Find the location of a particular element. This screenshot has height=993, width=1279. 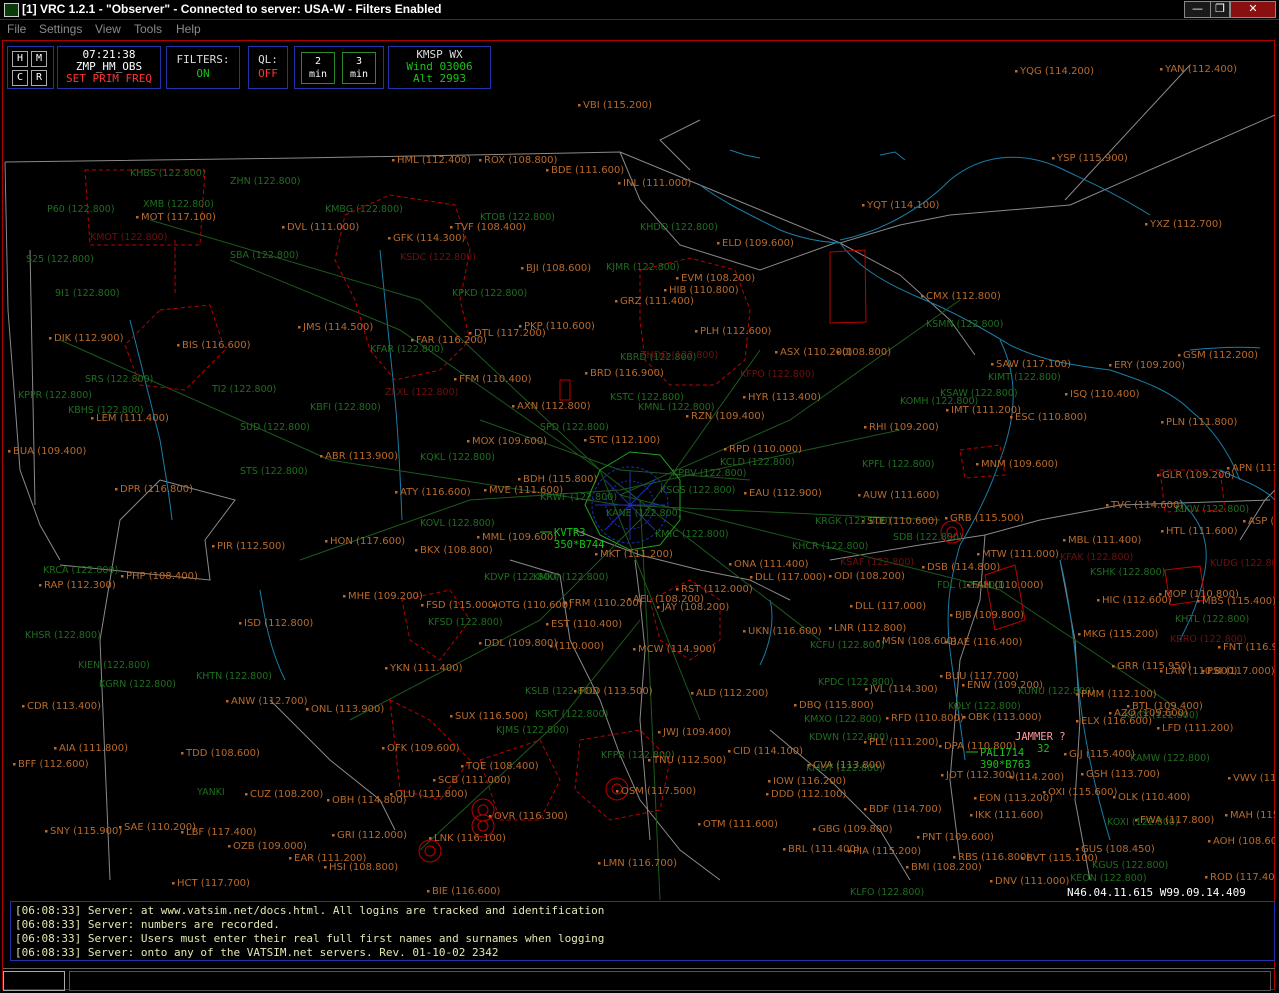

navaid-label: GRB (115.500) is located at coordinates (987, 518).